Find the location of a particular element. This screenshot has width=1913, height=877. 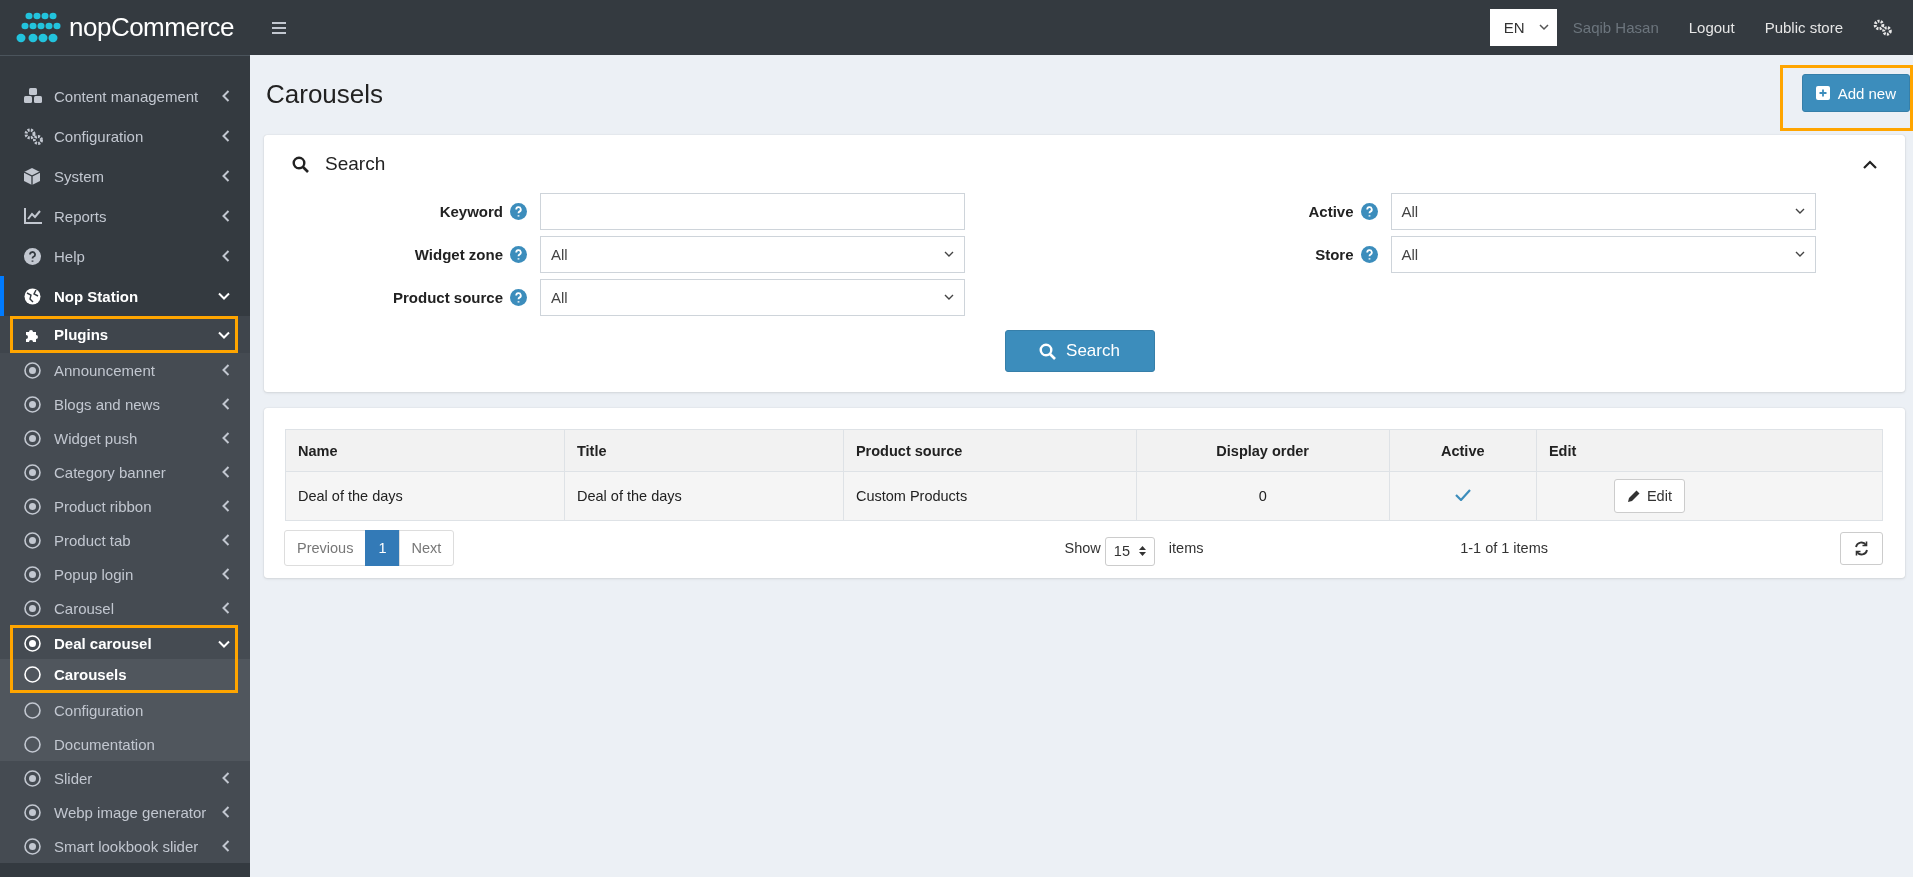

sidebar-item: System is located at coordinates (125, 176).